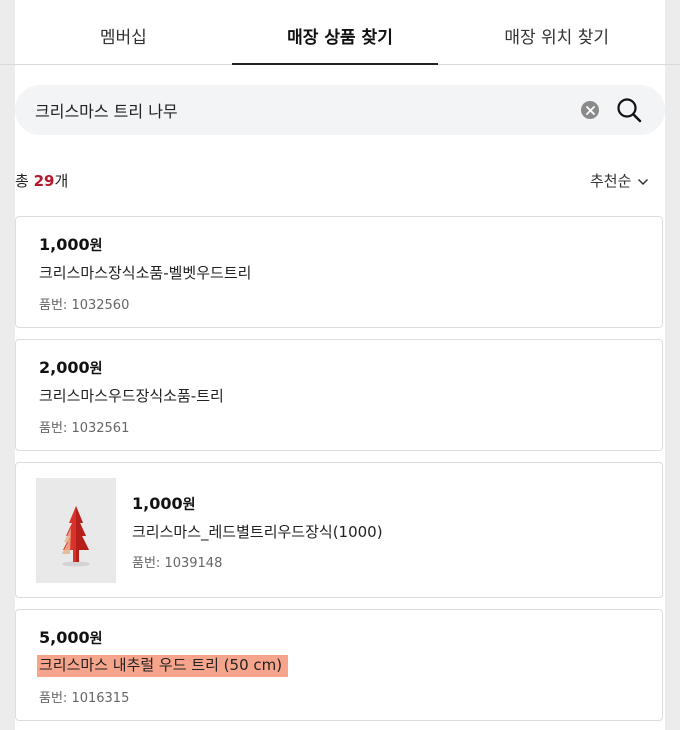 The height and width of the screenshot is (730, 680). I want to click on close-icon, so click(590, 110).